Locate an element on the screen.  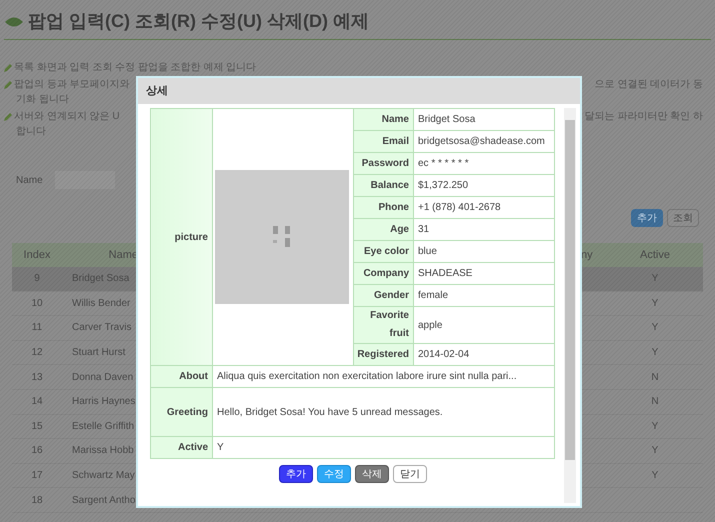
table-cell-text: Donna Daven is located at coordinates (102, 377).